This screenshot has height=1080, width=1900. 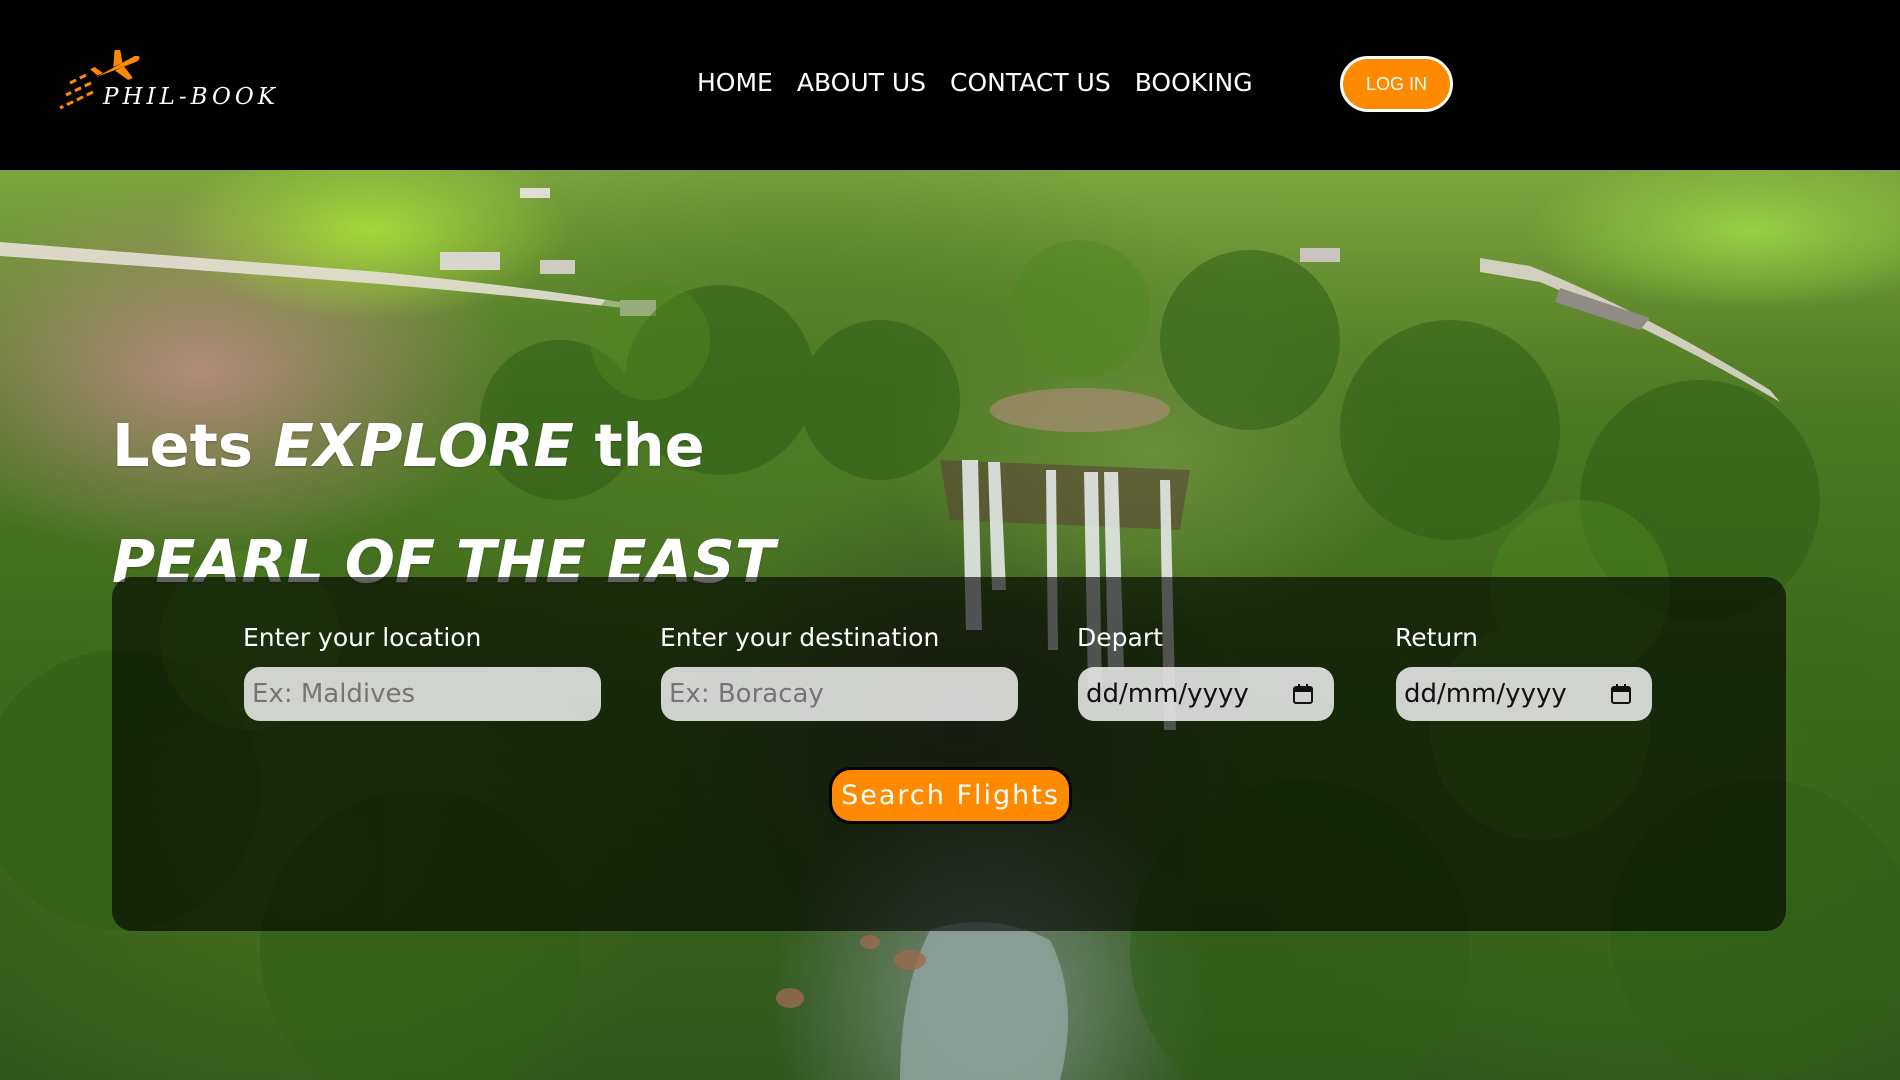 I want to click on hero-line1: Lets EXPLORE the, so click(x=408, y=445).